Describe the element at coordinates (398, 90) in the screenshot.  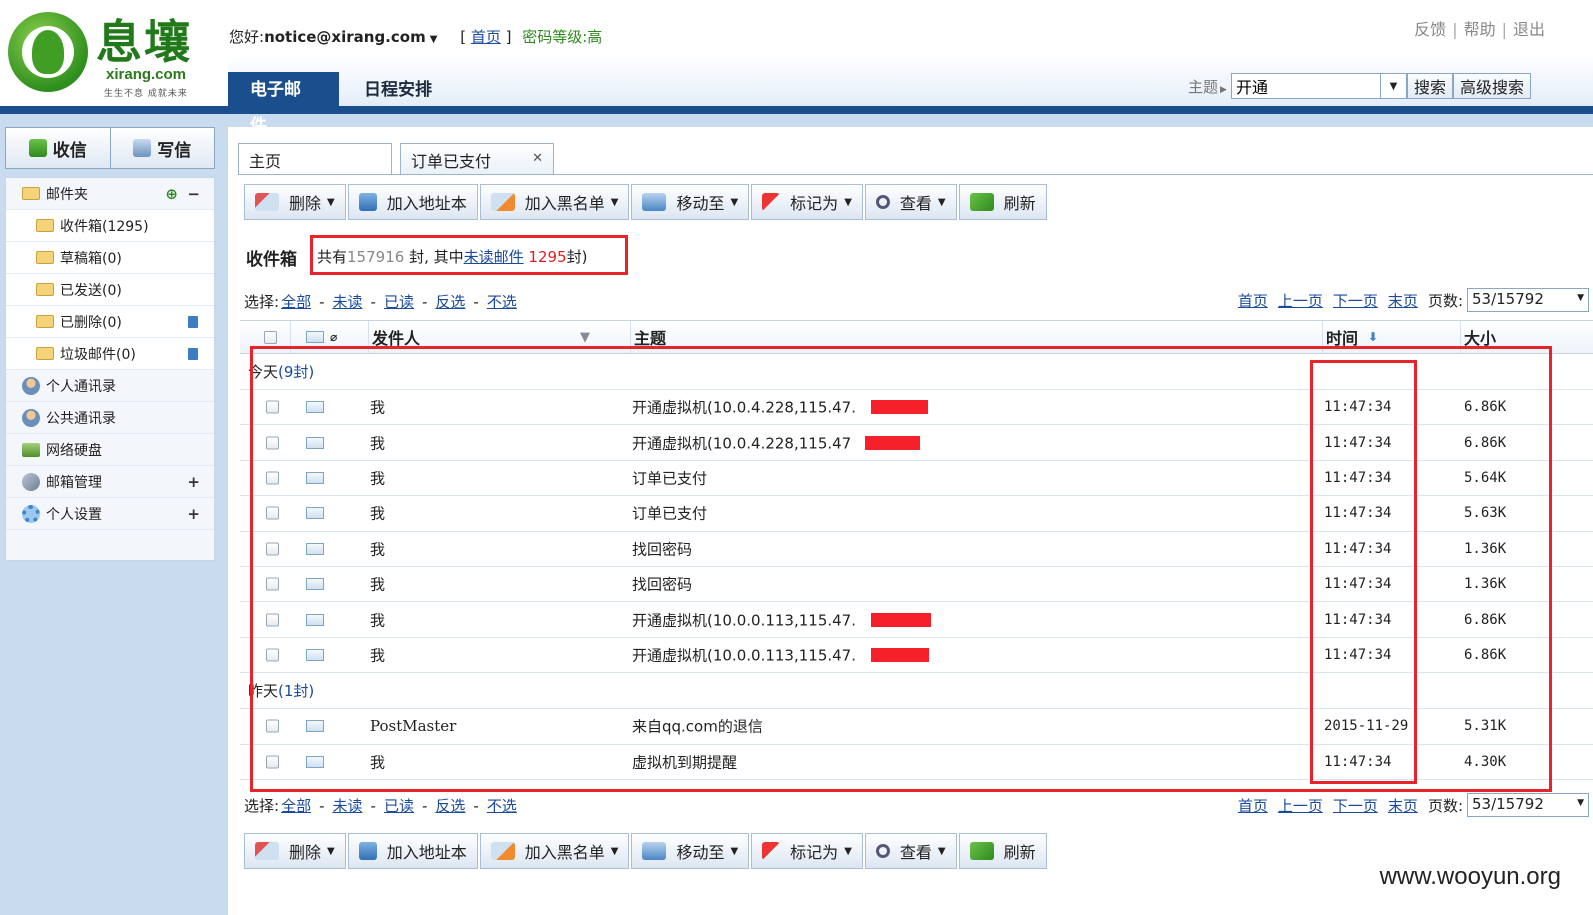
I see `tab-calendar: 日程安排` at that location.